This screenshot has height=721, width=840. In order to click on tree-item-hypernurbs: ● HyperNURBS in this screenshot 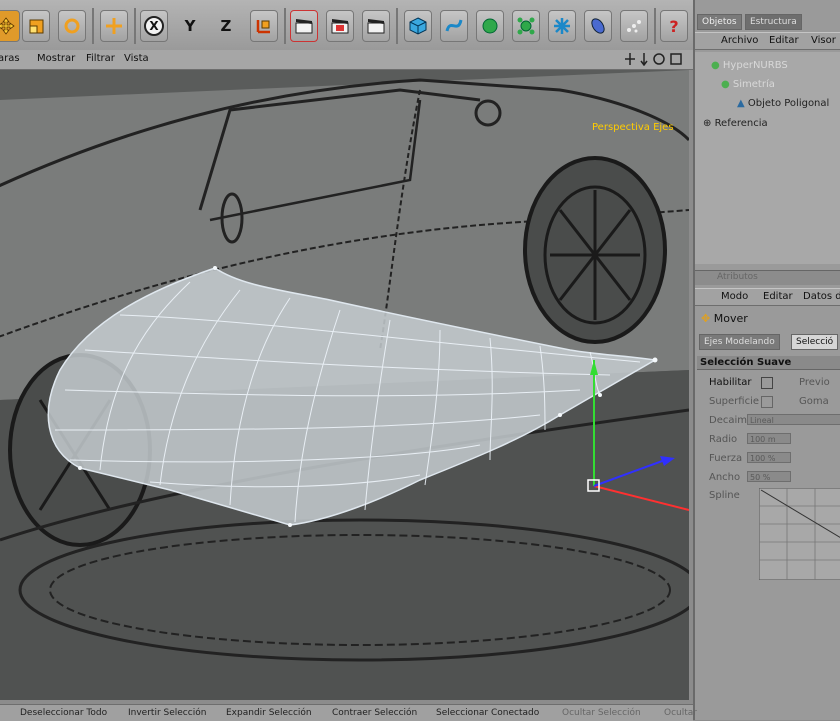, I will do `click(749, 65)`.